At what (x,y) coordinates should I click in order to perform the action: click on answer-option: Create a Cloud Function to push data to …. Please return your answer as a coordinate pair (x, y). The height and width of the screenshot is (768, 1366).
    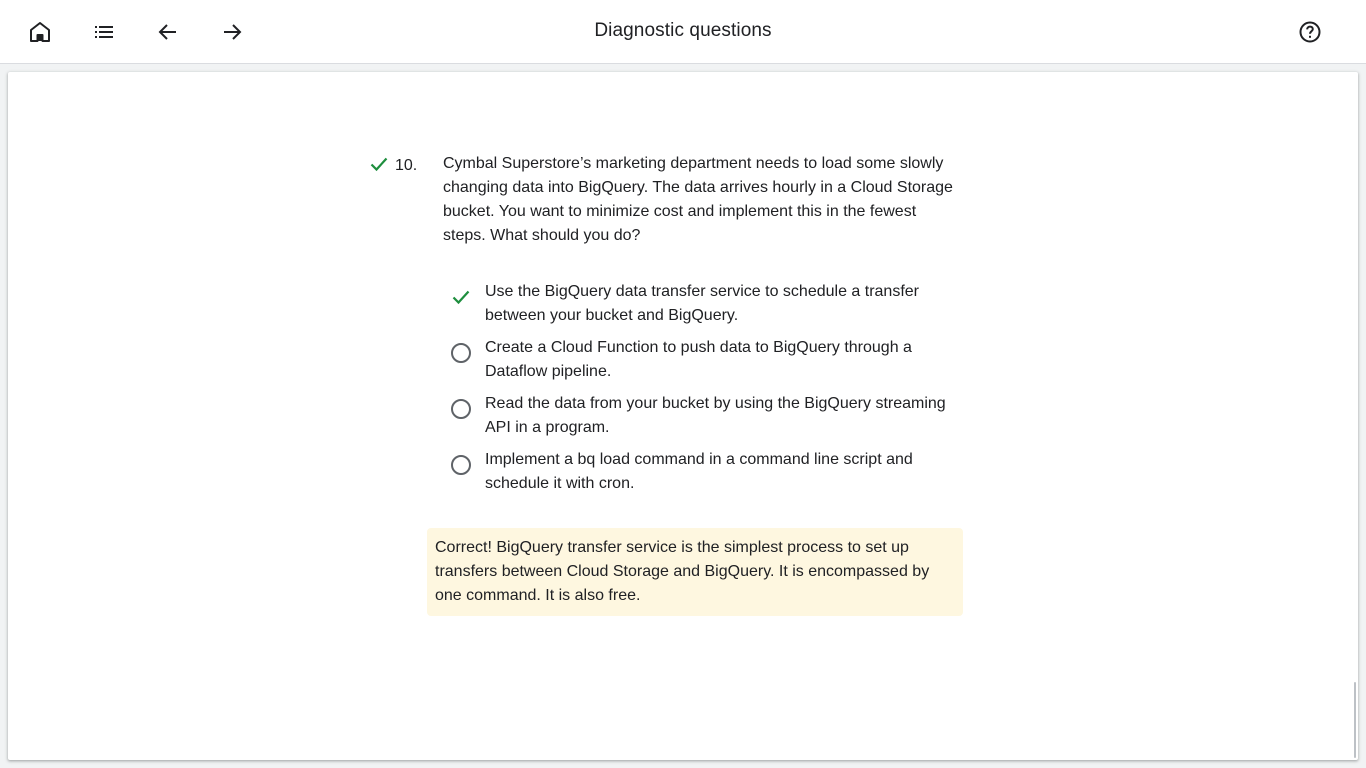
    Looking at the image, I should click on (703, 362).